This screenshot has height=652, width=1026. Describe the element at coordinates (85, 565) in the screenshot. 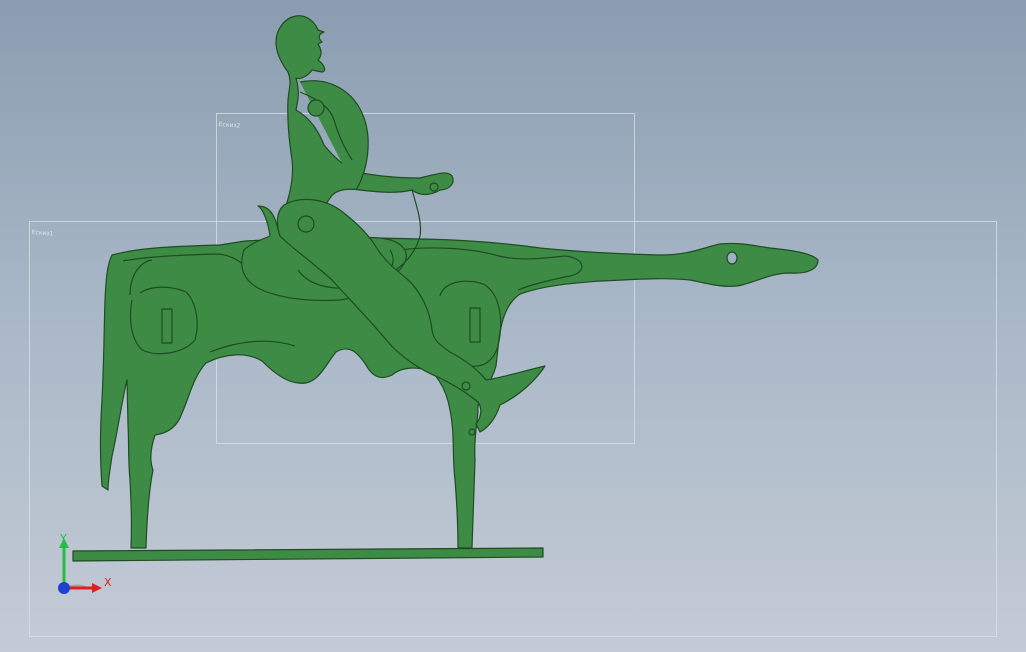

I see `coordinate-triad: Y X` at that location.